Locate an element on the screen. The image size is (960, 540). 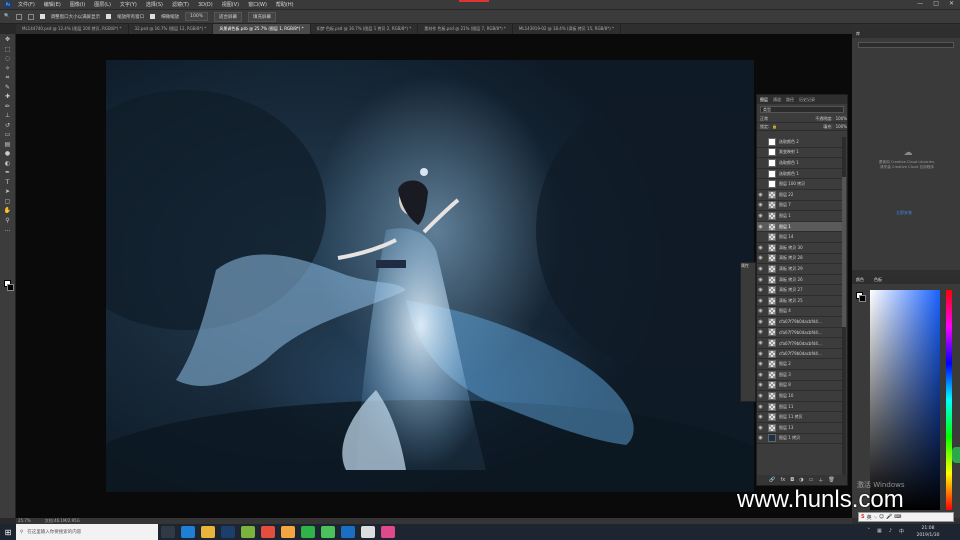
fit-screen-button: 适合屏幕 is located at coordinates (227, 16).